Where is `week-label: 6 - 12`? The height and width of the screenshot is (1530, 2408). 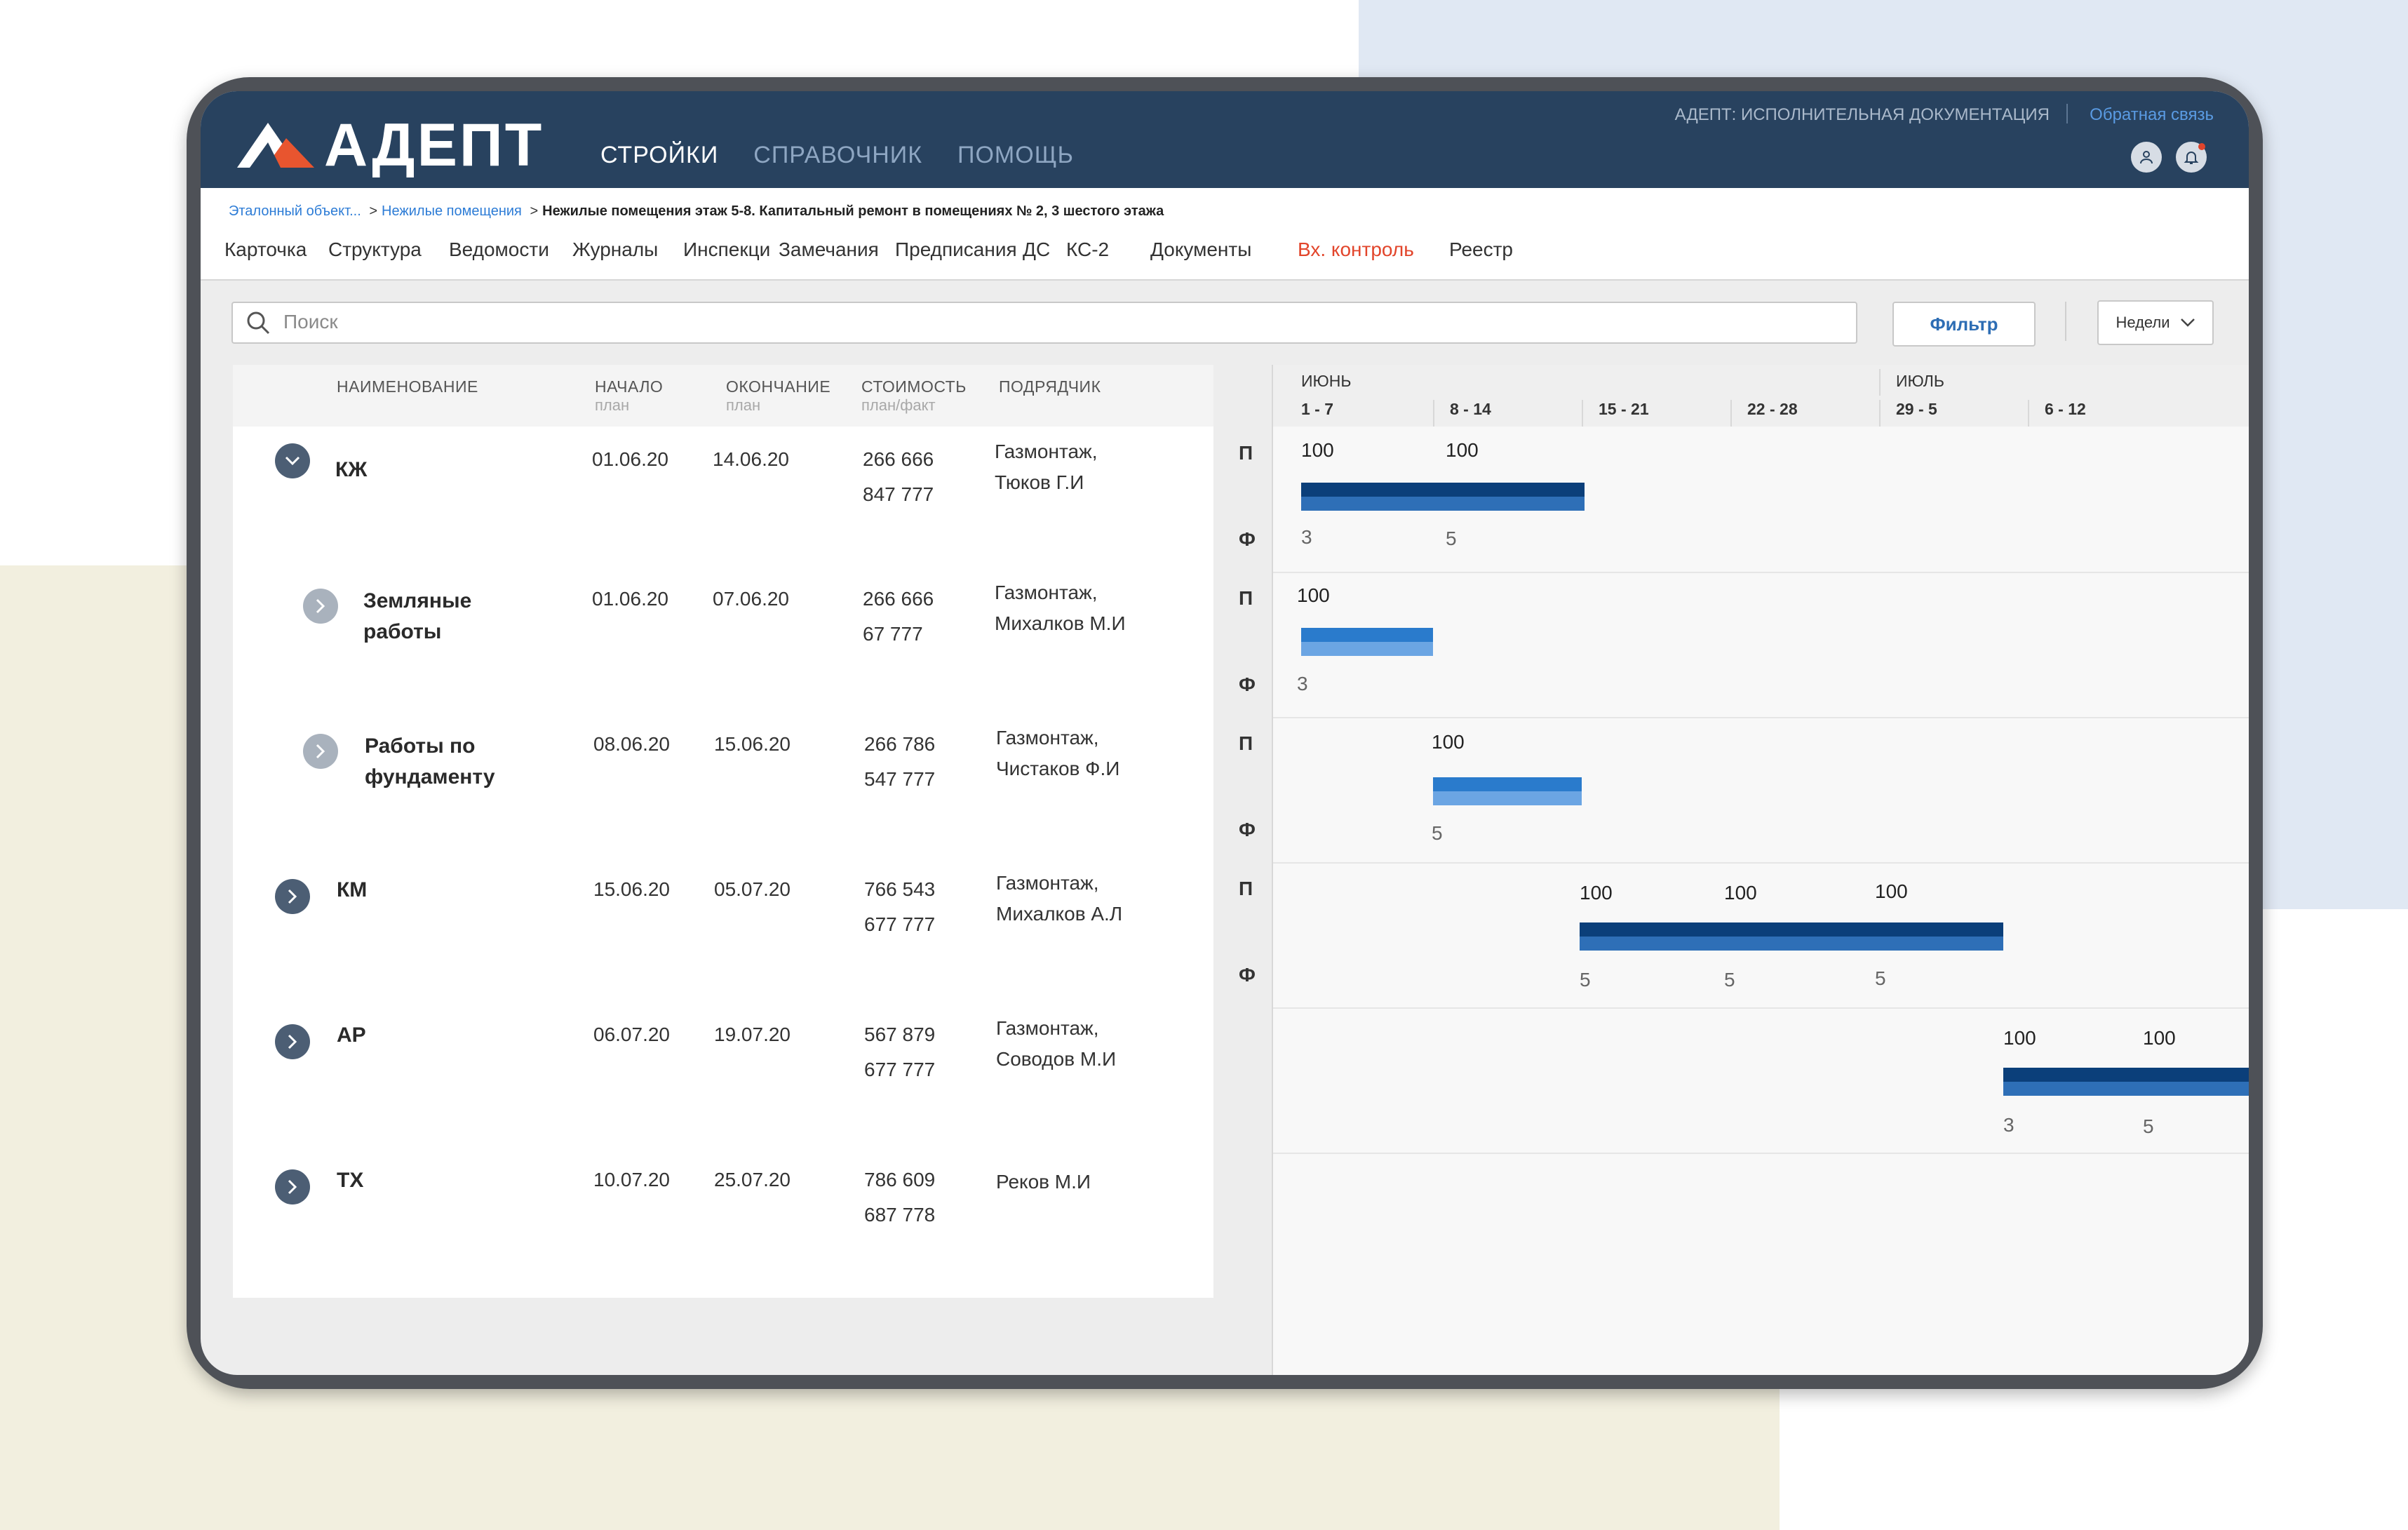 week-label: 6 - 12 is located at coordinates (2065, 409).